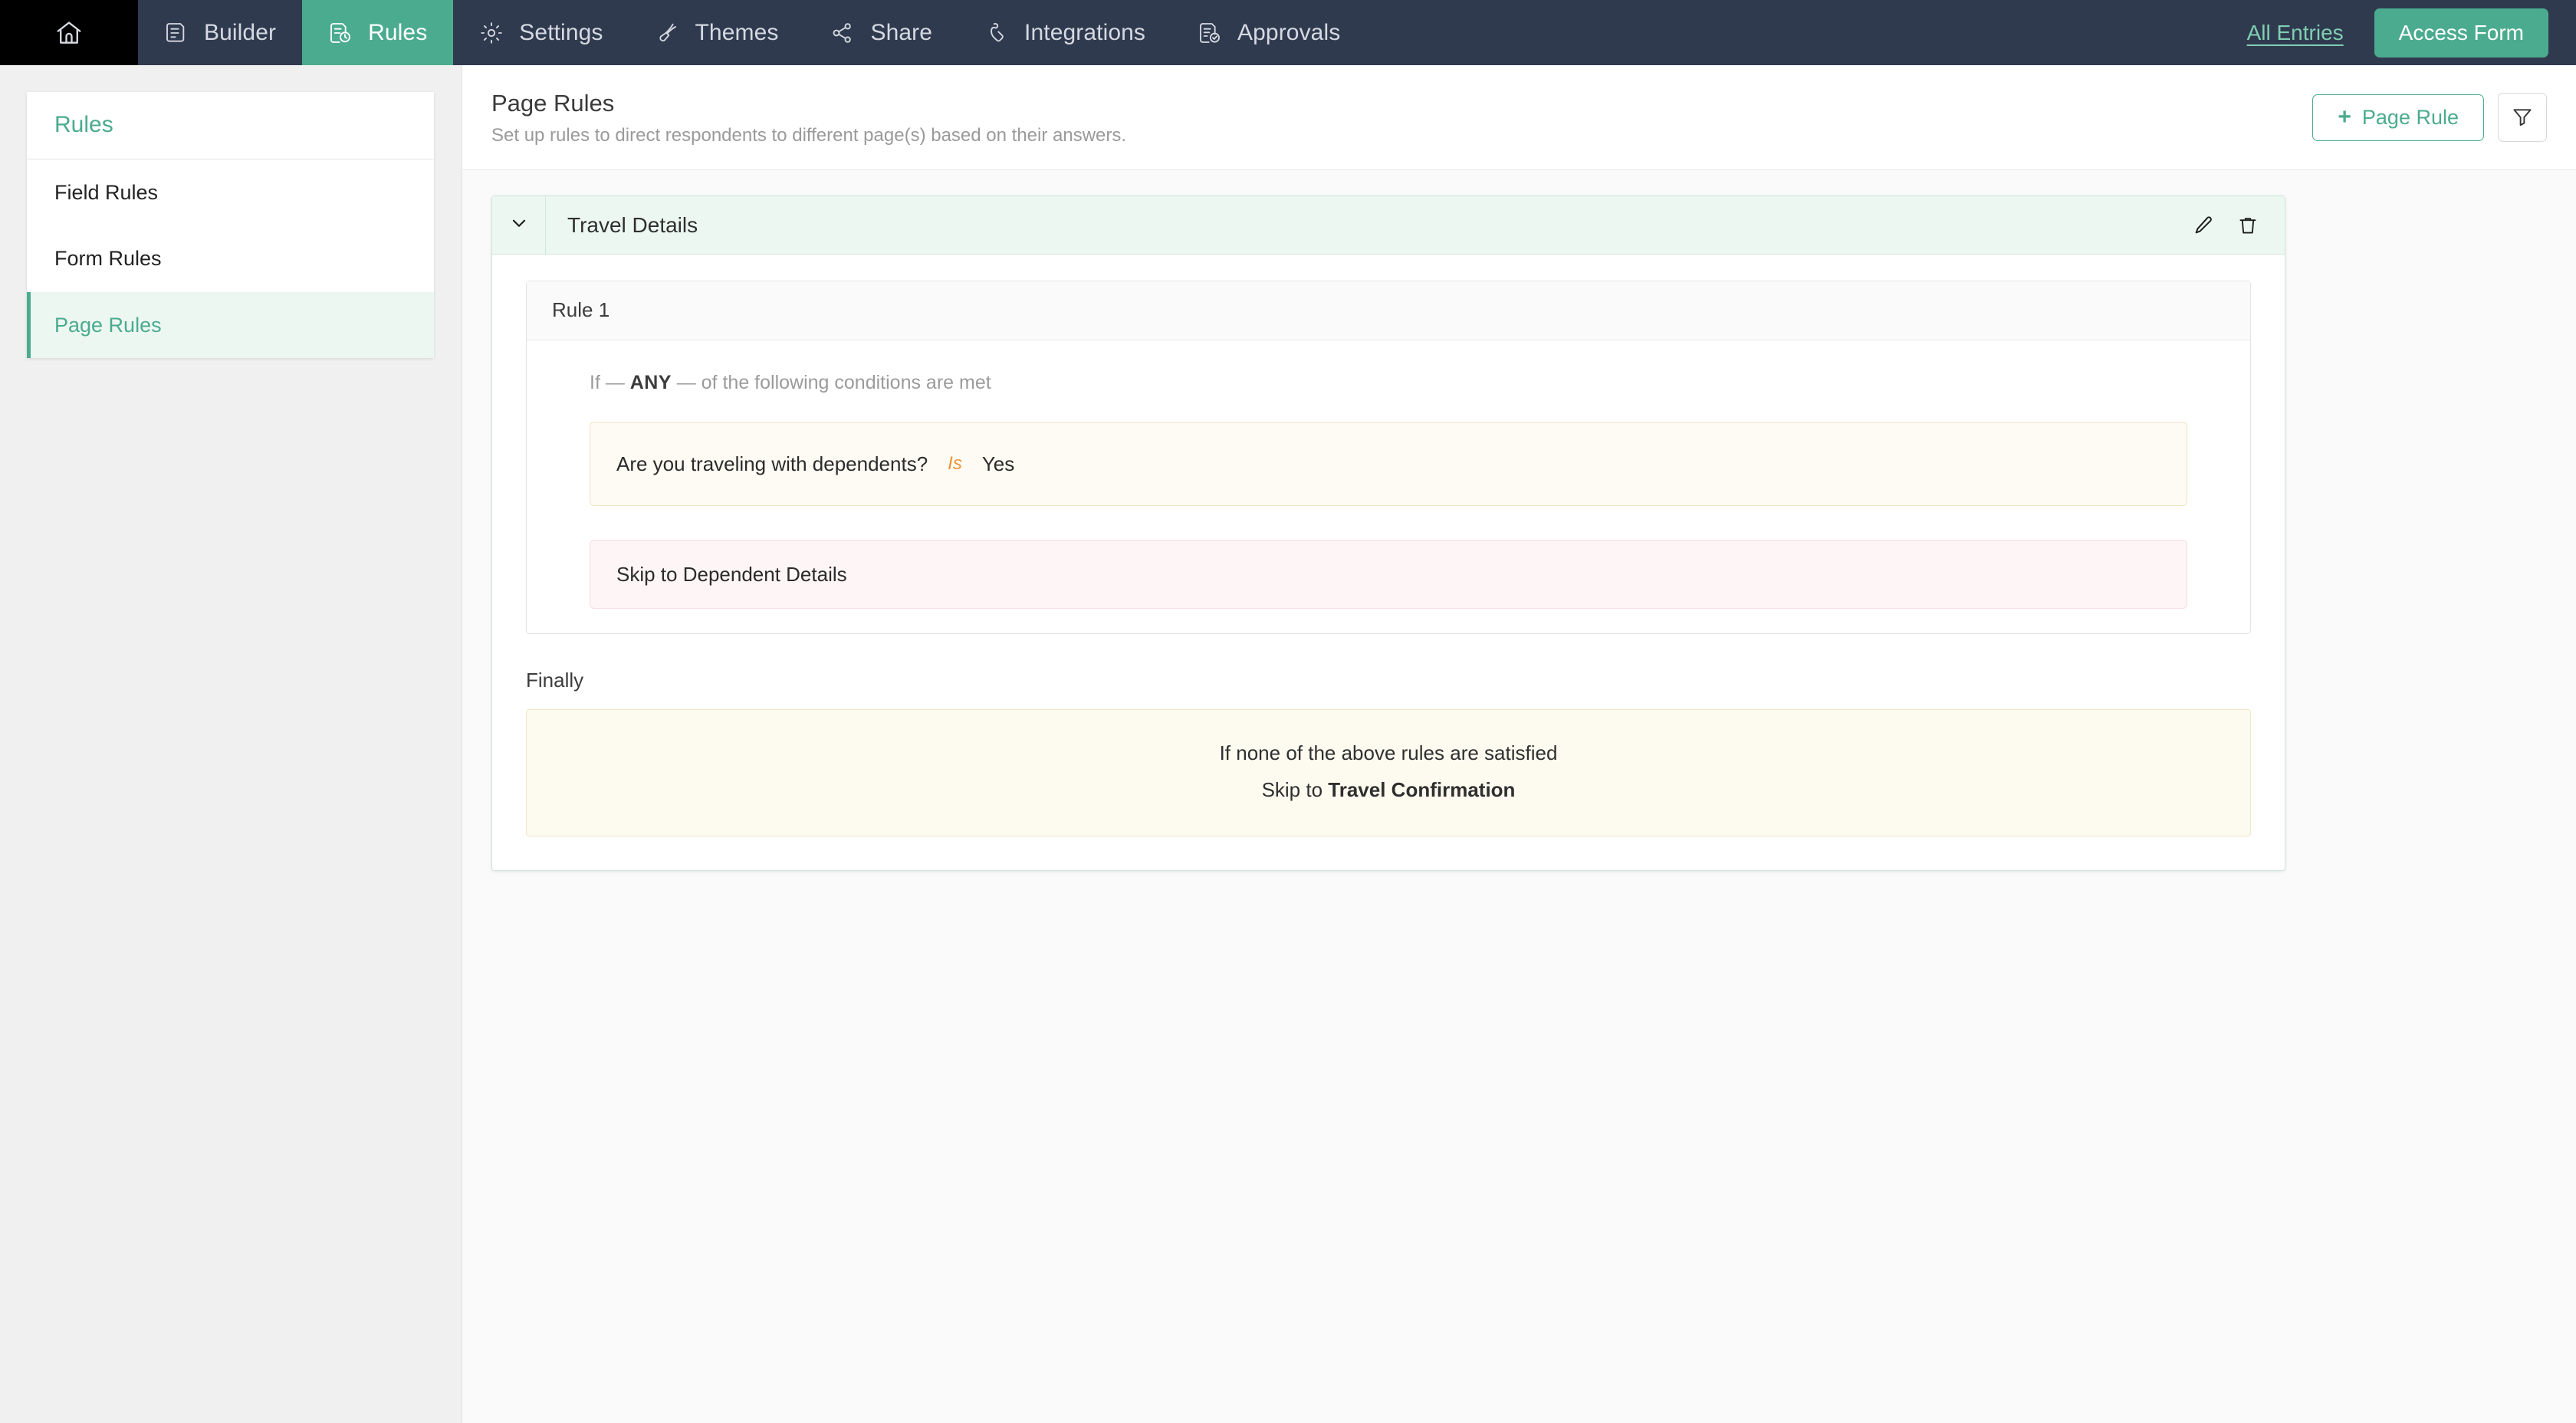 The height and width of the screenshot is (1423, 2576). I want to click on condition-field-label: Are you traveling with dependents?, so click(772, 463).